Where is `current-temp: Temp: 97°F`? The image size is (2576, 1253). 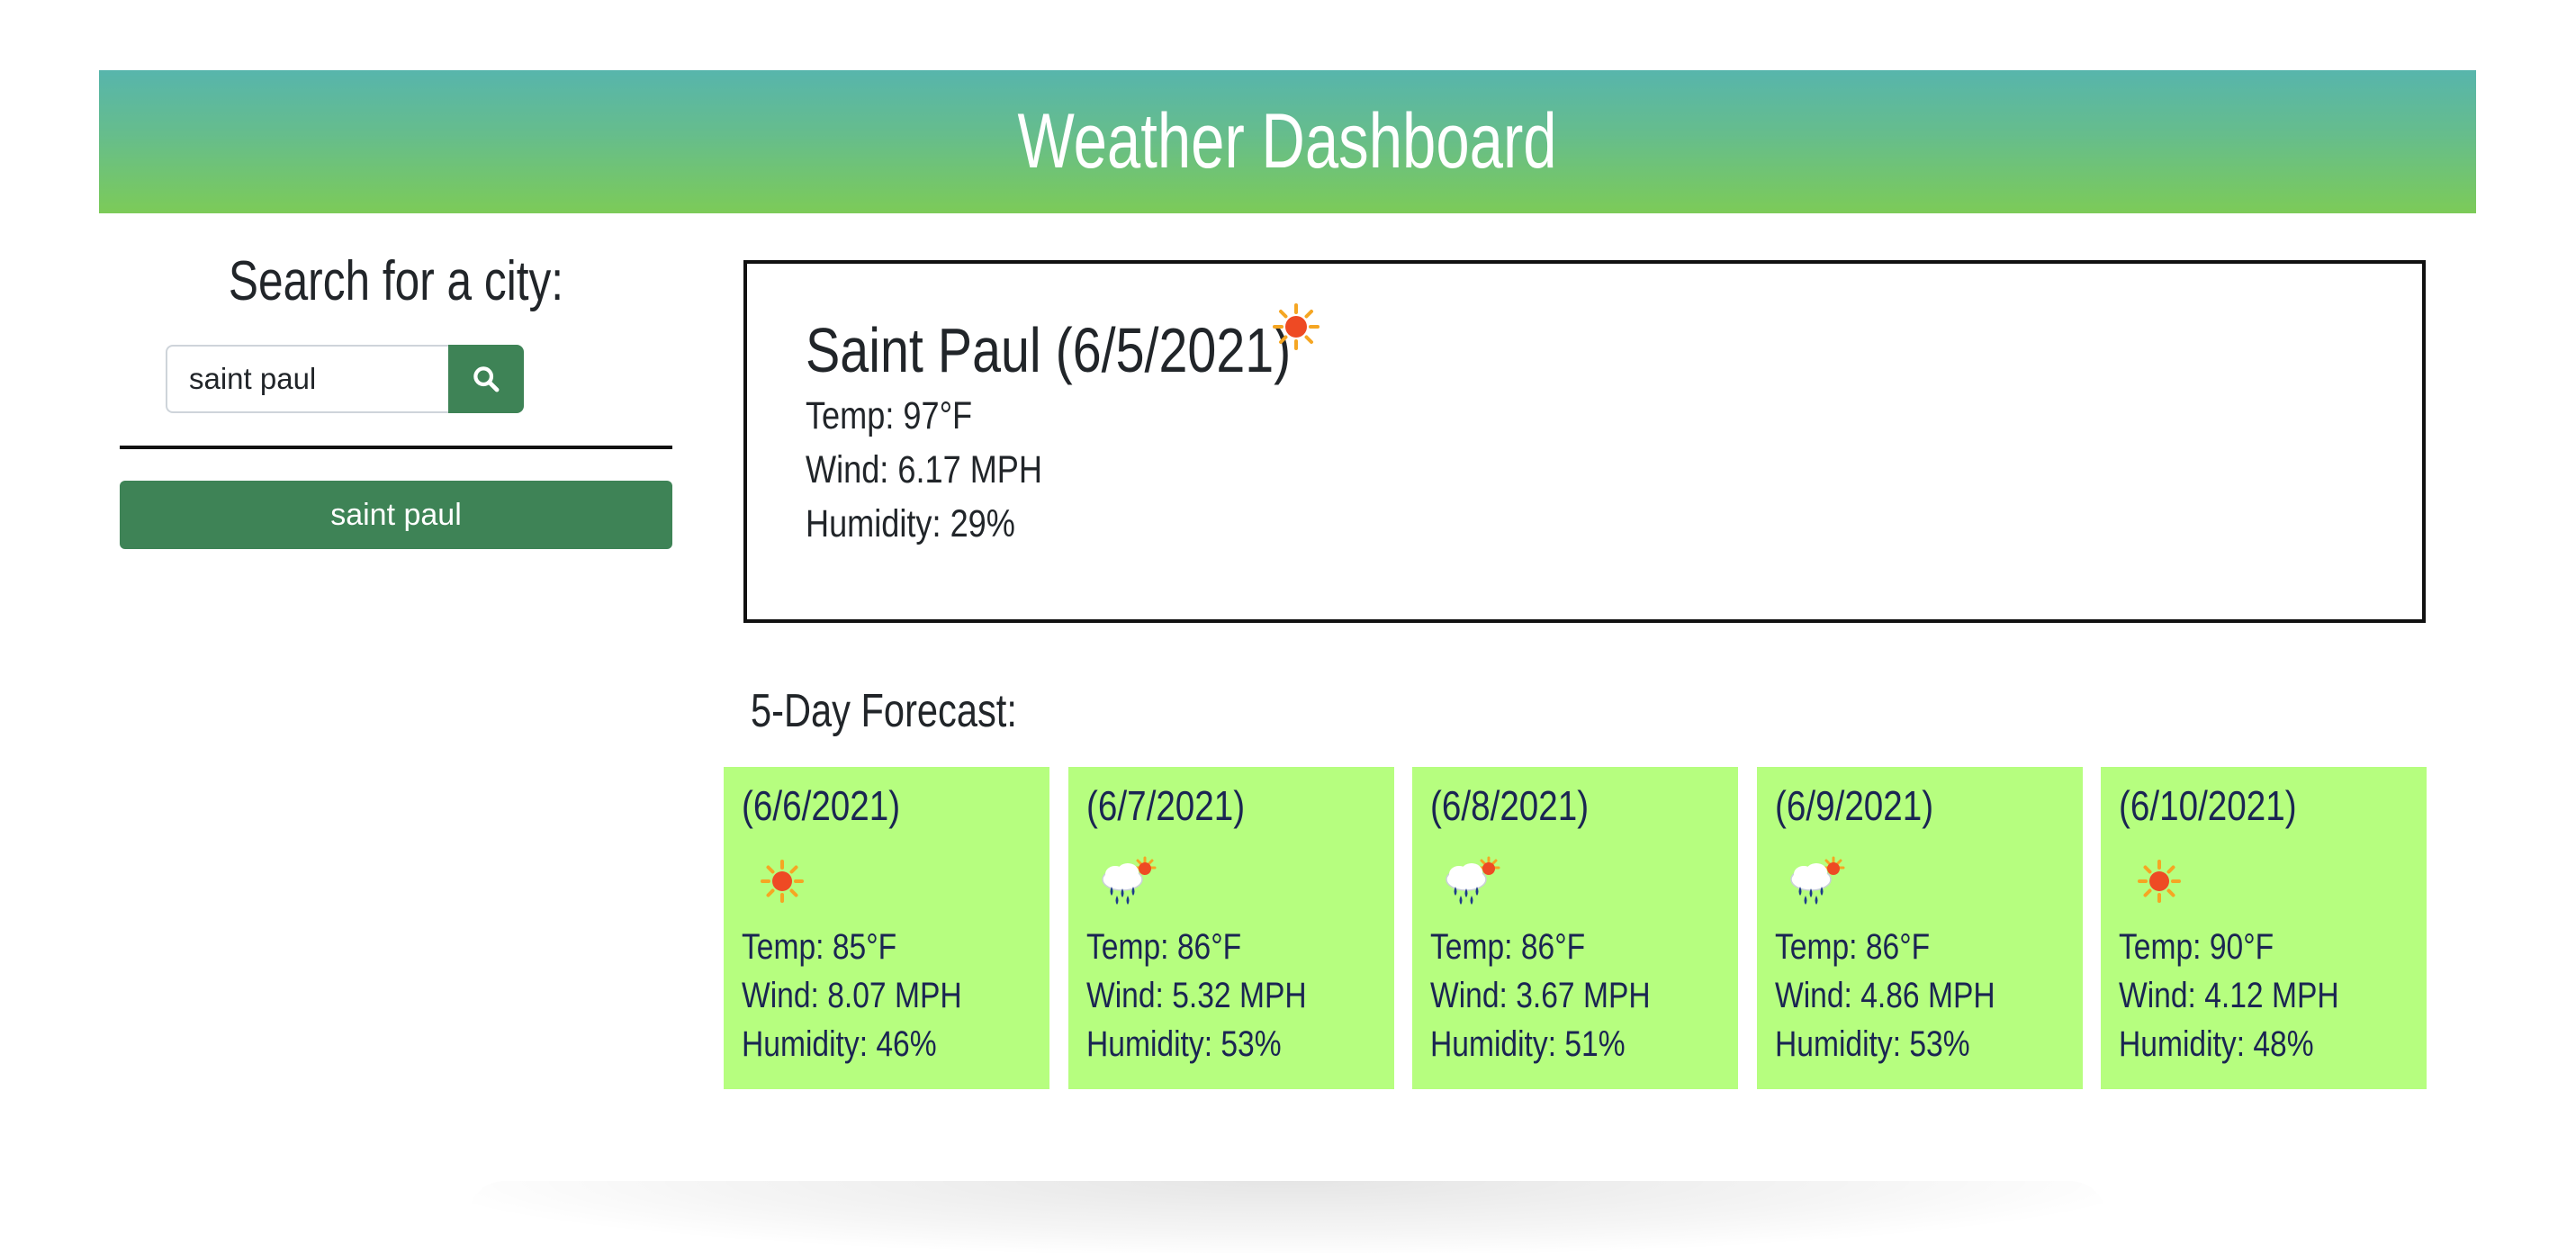 current-temp: Temp: 97°F is located at coordinates (889, 416).